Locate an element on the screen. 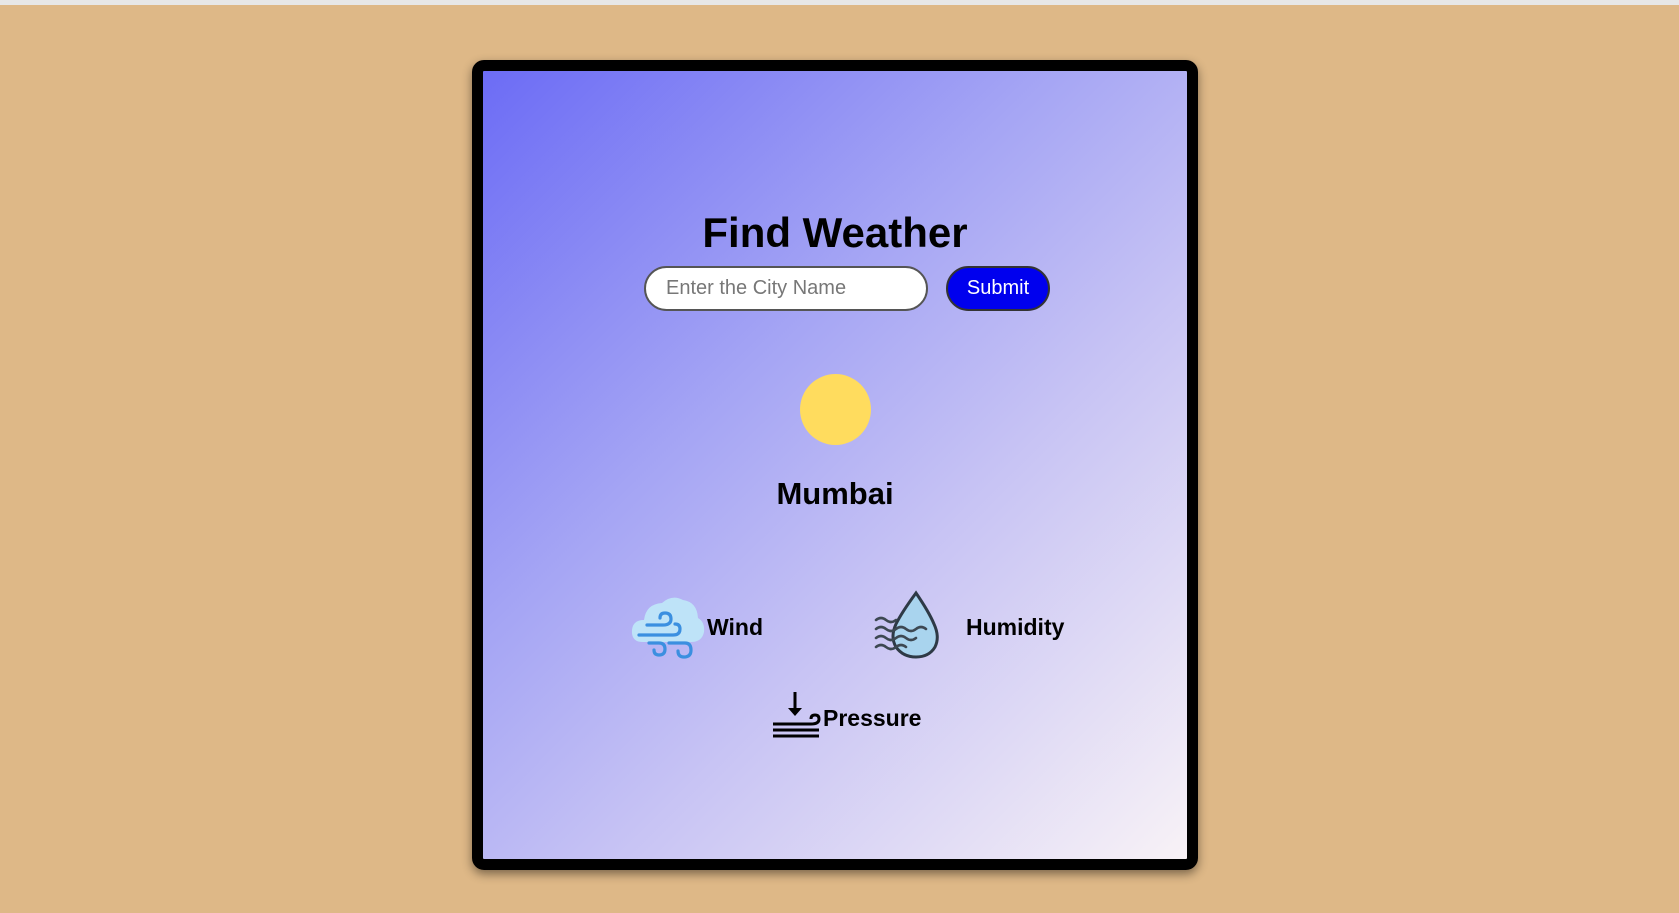 The width and height of the screenshot is (1679, 913). city-search-input is located at coordinates (786, 288).